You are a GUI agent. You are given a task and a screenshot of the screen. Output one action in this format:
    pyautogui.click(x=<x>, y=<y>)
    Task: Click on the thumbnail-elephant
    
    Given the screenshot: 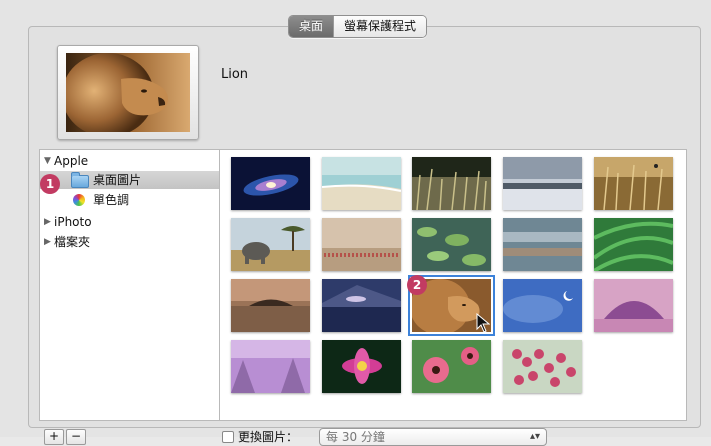 What is the action you would take?
    pyautogui.click(x=270, y=244)
    